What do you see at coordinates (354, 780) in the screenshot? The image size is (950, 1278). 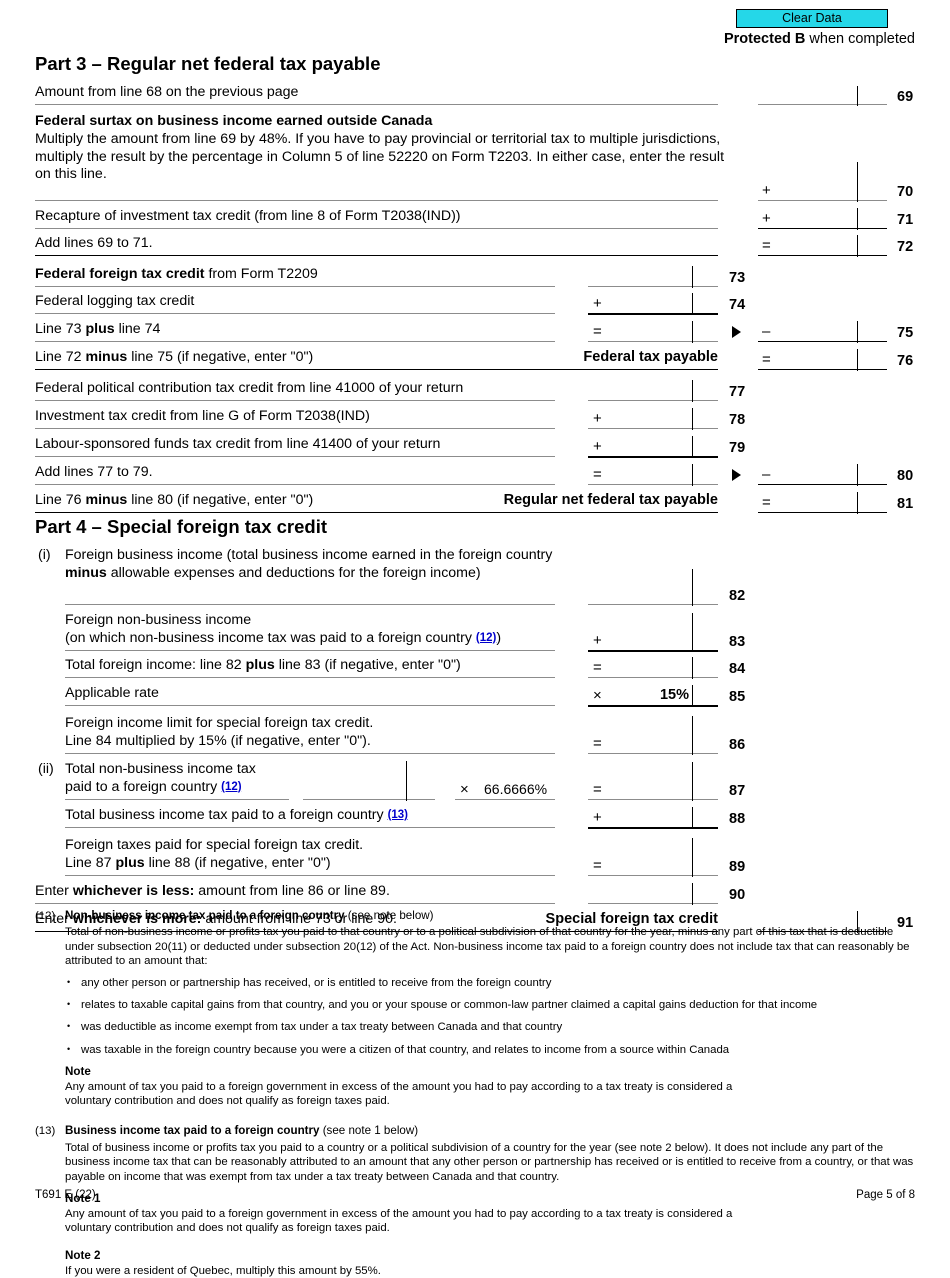 I see `field-input-87-amount` at bounding box center [354, 780].